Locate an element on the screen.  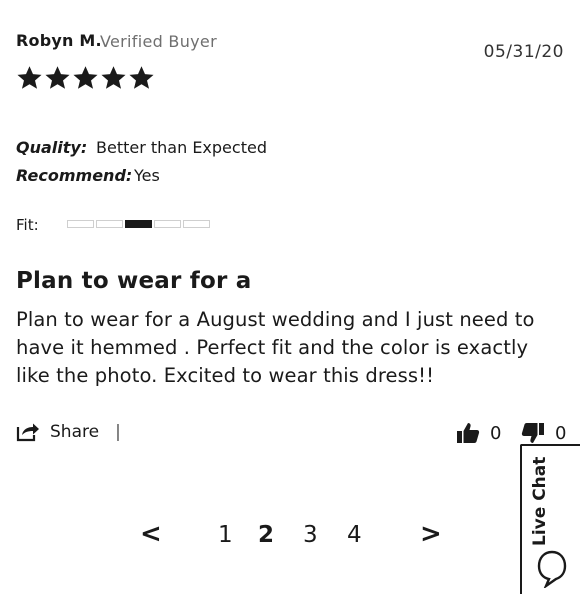
share-button: Share | is located at coordinates (68, 432).